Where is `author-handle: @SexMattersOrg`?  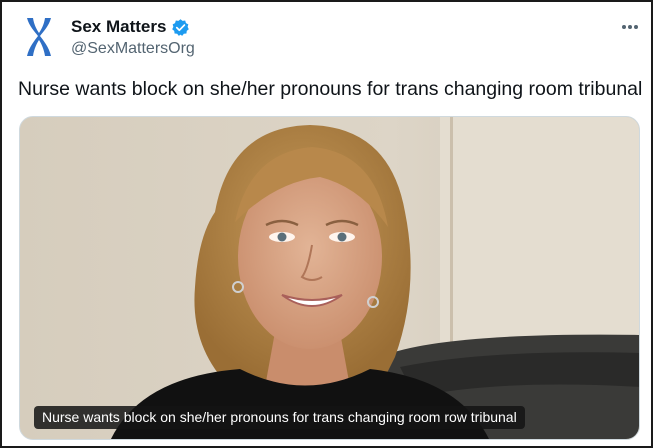
author-handle: @SexMattersOrg is located at coordinates (133, 49).